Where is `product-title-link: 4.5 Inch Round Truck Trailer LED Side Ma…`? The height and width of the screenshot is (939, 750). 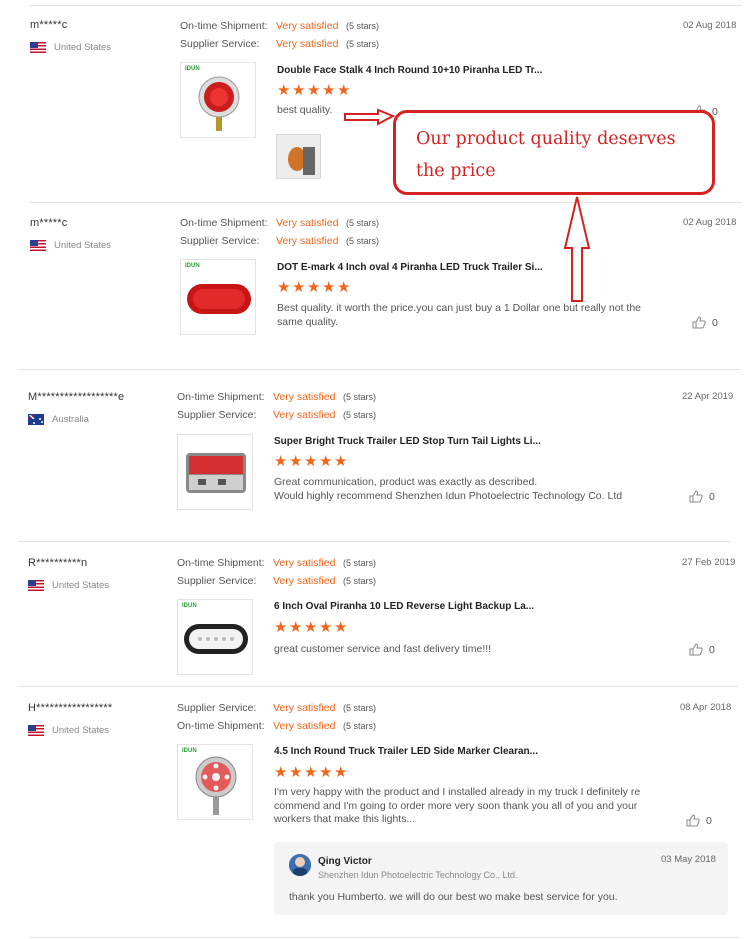
product-title-link: 4.5 Inch Round Truck Trailer LED Side Ma… is located at coordinates (406, 751).